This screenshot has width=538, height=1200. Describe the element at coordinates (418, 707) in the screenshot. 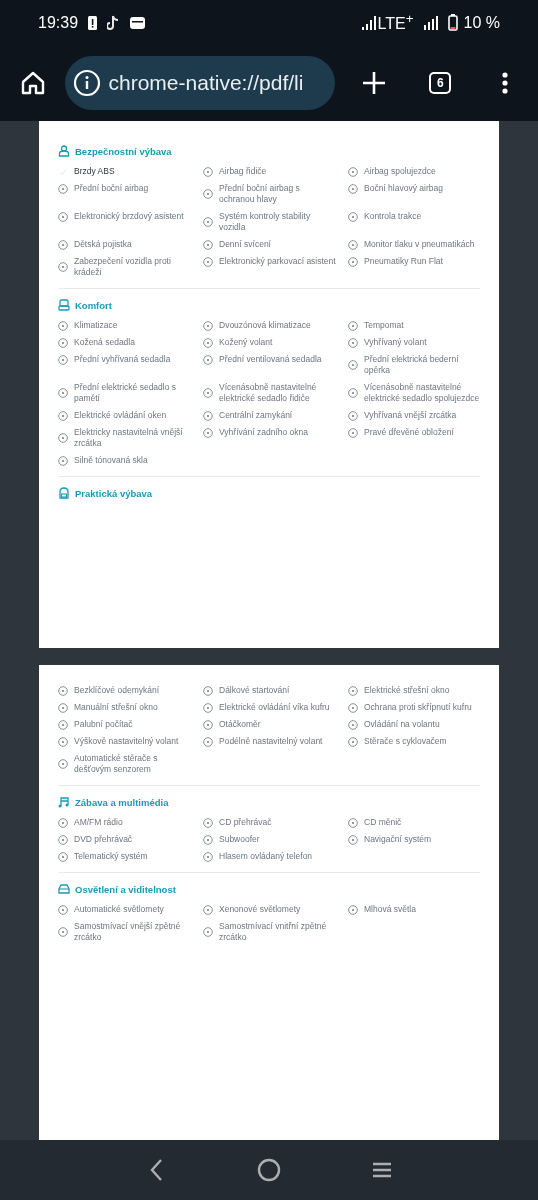

I see `feature-label: Ochrana proti skřípnutí kufru` at that location.